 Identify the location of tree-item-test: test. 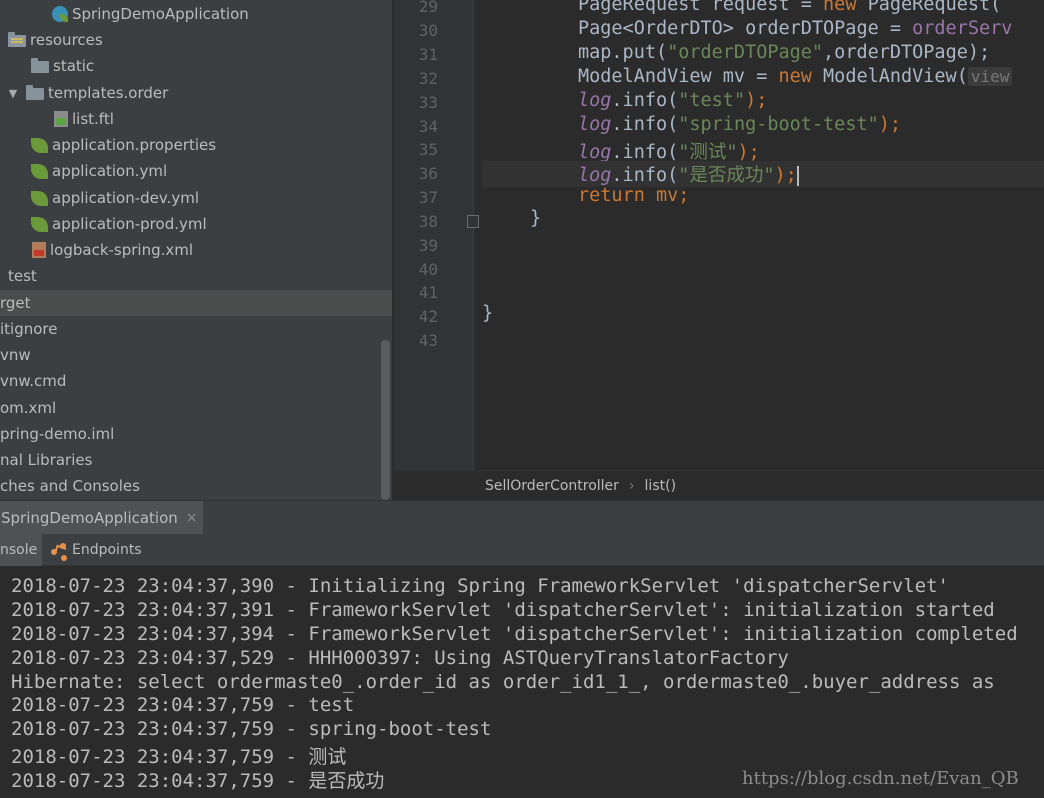
(196, 276).